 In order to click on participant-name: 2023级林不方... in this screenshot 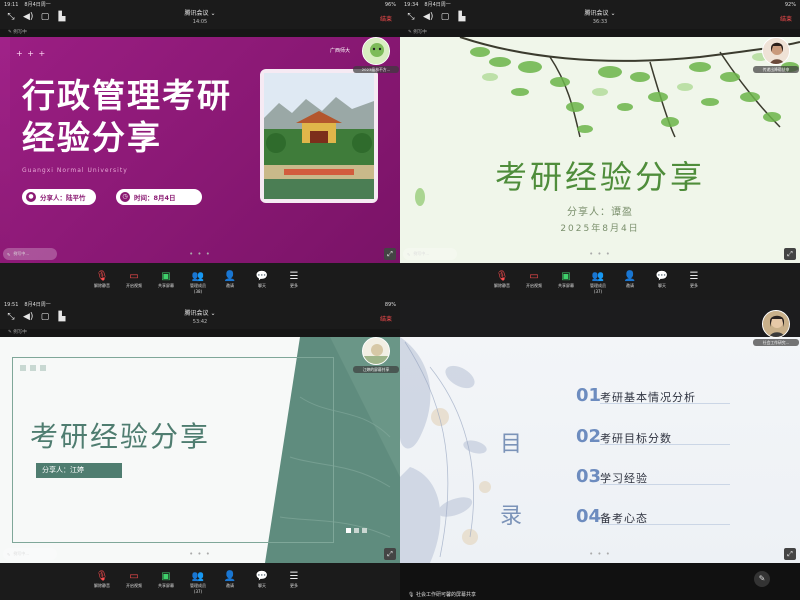, I will do `click(376, 69)`.